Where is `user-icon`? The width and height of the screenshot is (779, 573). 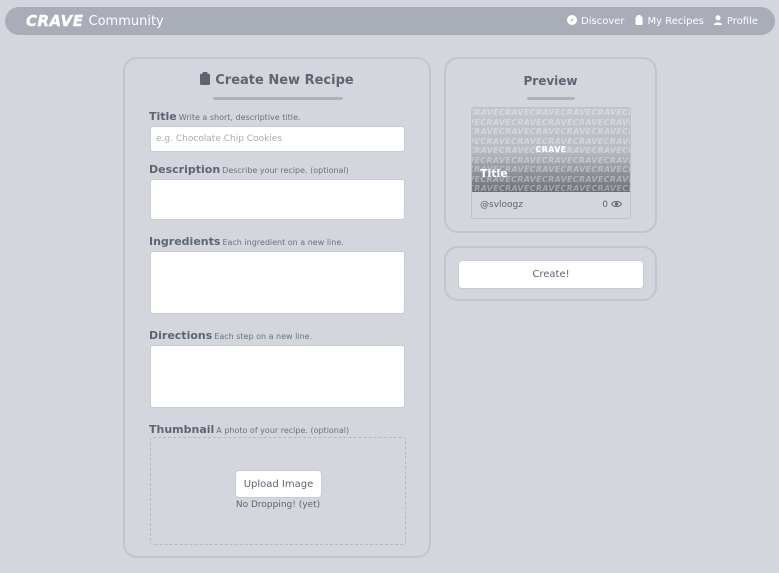
user-icon is located at coordinates (718, 21).